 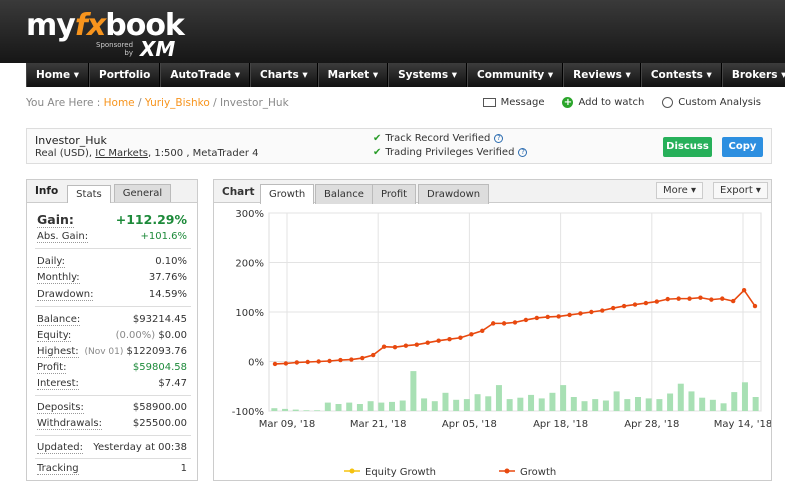 What do you see at coordinates (377, 152) in the screenshot?
I see `check-icon: ✔` at bounding box center [377, 152].